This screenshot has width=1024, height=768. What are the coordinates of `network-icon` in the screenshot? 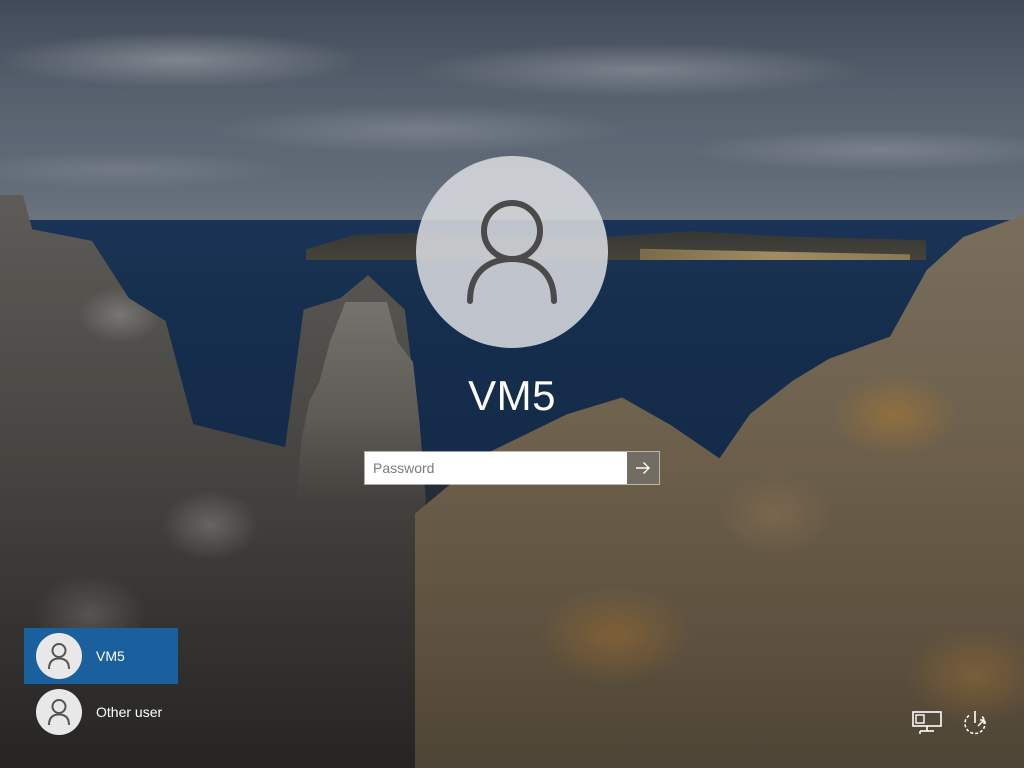 It's located at (927, 722).